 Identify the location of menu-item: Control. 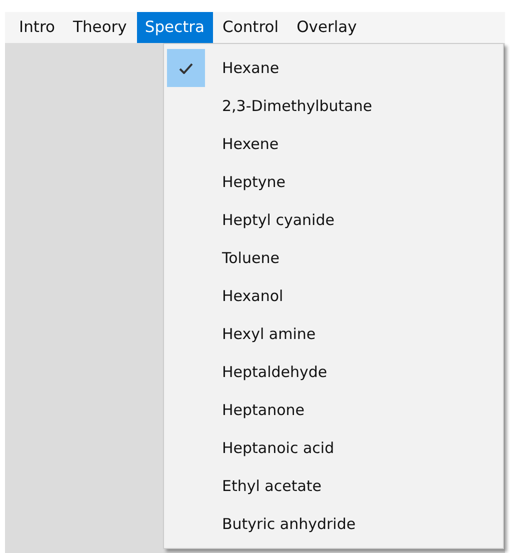
(250, 27).